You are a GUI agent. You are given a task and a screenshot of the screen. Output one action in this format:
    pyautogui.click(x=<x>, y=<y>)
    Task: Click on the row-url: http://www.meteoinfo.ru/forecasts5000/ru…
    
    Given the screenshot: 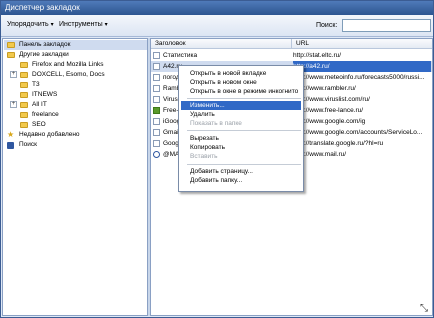 What is the action you would take?
    pyautogui.click(x=359, y=77)
    